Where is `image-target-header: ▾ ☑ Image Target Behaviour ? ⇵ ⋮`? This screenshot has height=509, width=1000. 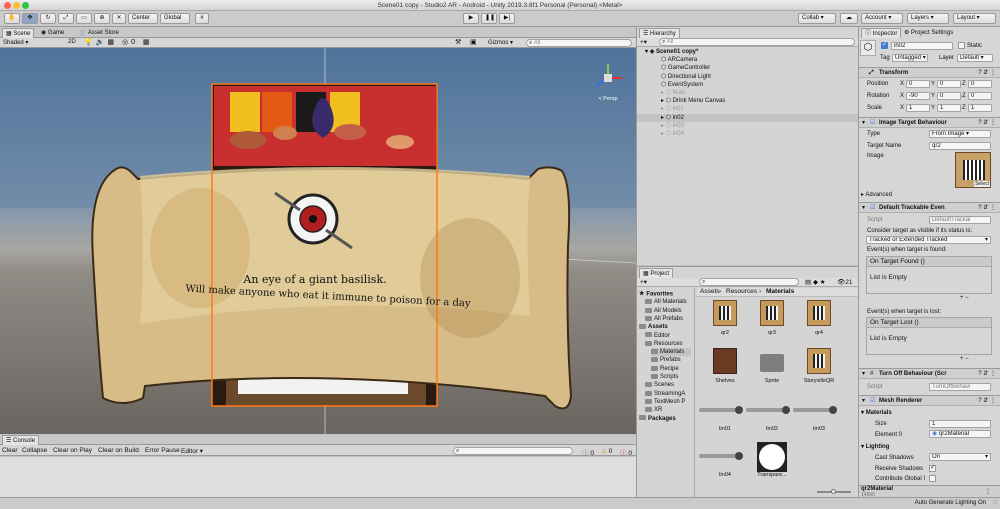 image-target-header: ▾ ☑ Image Target Behaviour ? ⇵ ⋮ is located at coordinates (929, 122).